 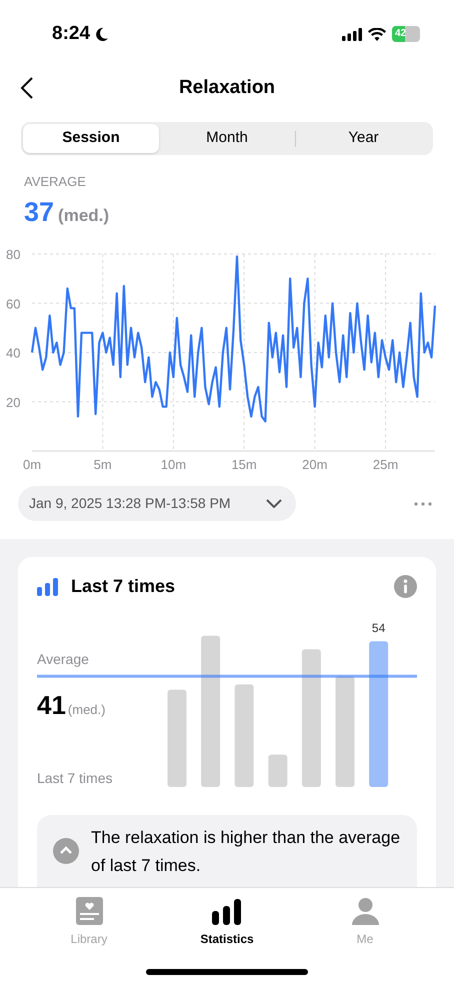 I want to click on segment-tab: Session, so click(x=91, y=138).